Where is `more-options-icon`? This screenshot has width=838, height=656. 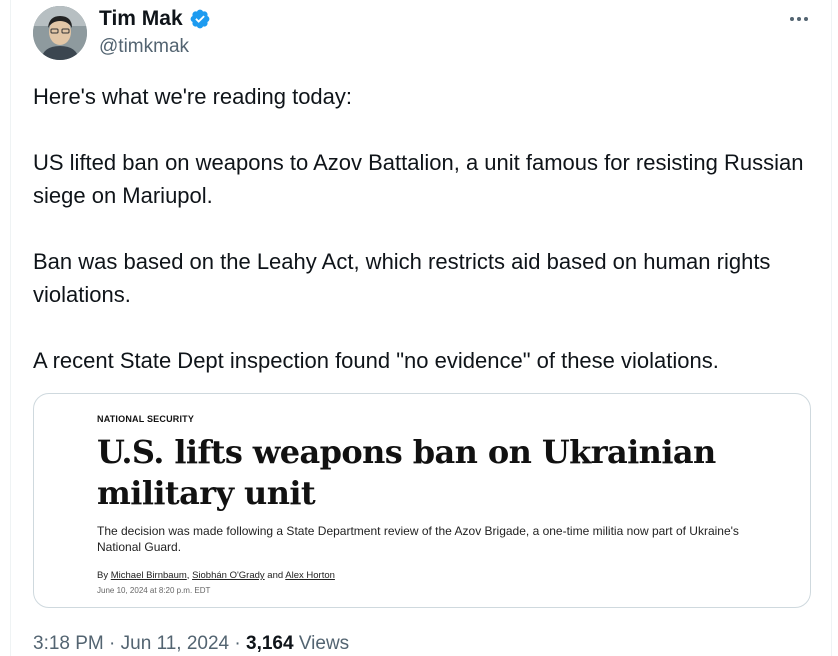 more-options-icon is located at coordinates (799, 19).